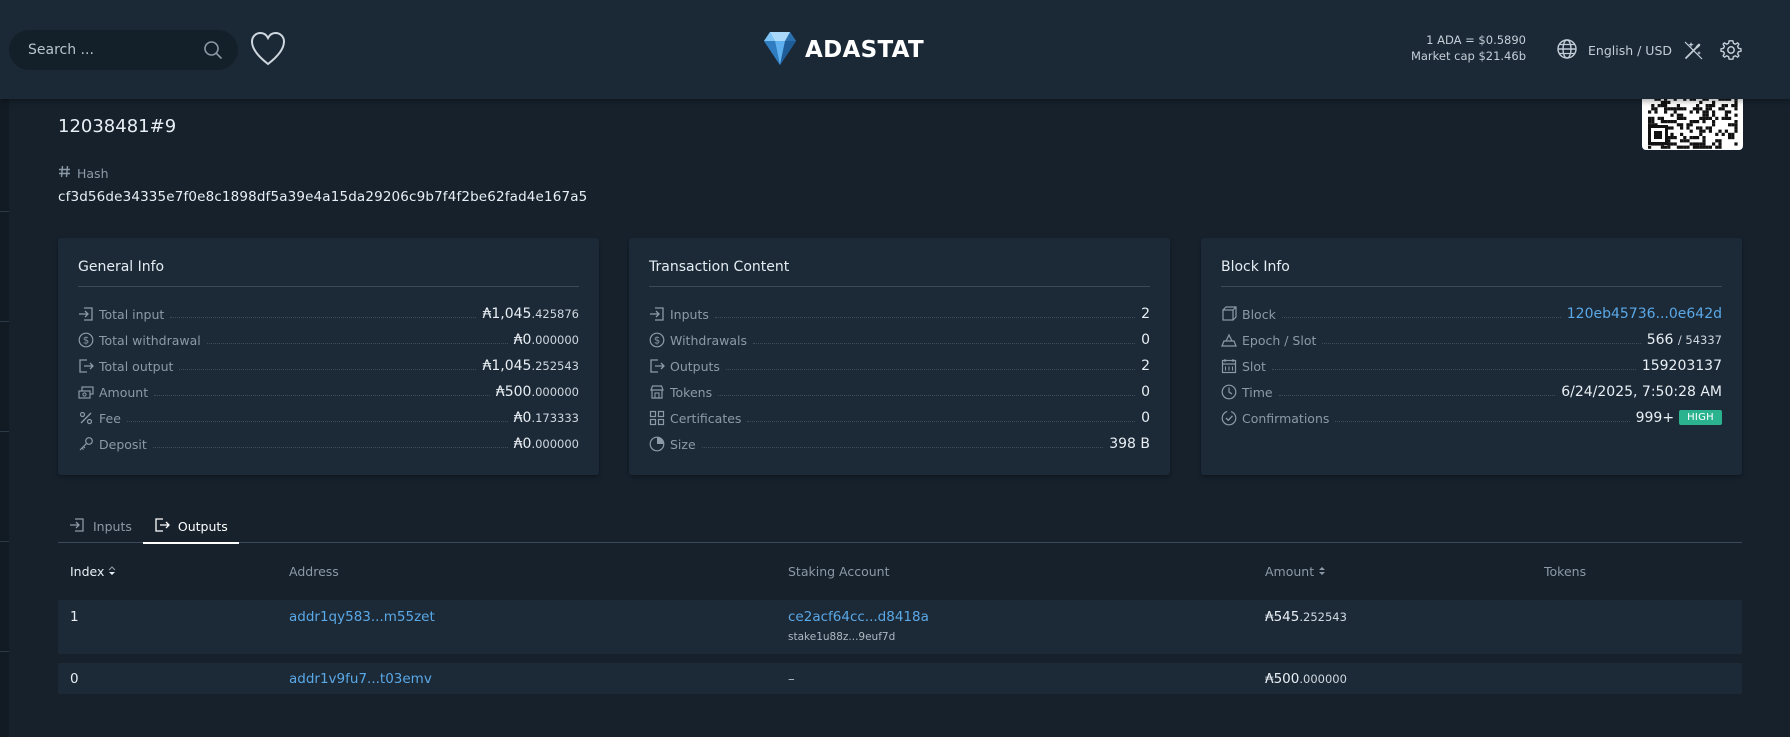 The height and width of the screenshot is (737, 1790). I want to click on total-output-row: Total output ₳1,045.252543, so click(328, 366).